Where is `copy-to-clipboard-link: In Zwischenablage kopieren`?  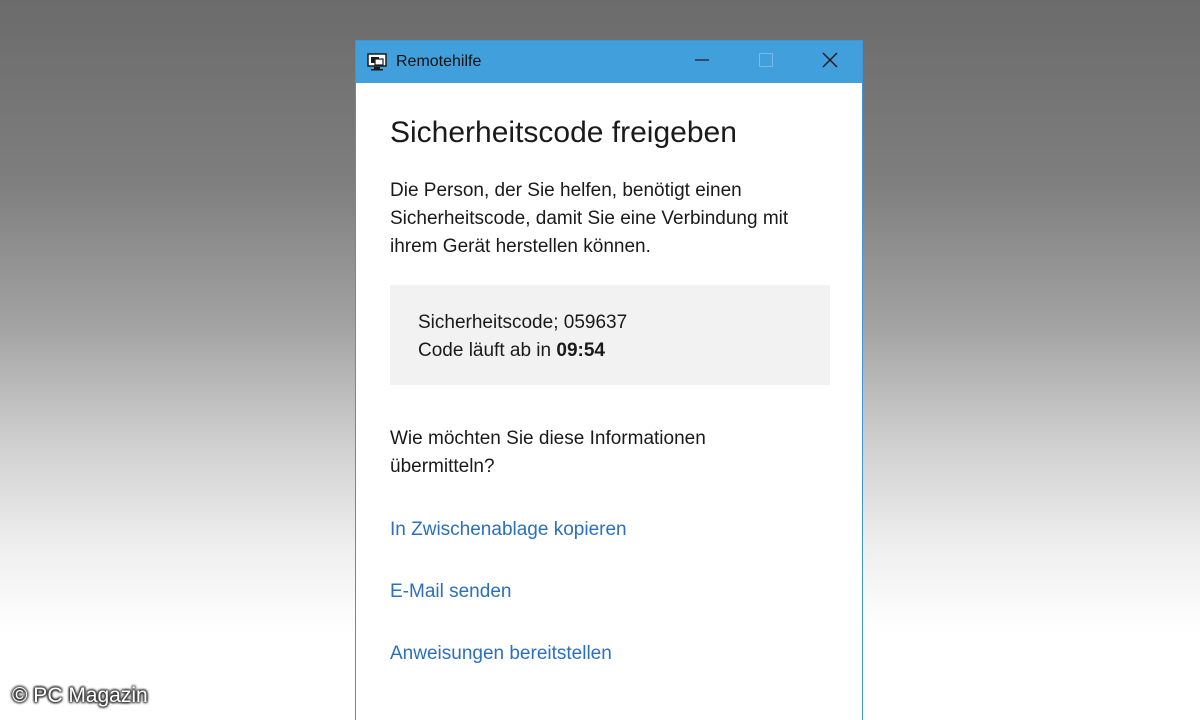 copy-to-clipboard-link: In Zwischenablage kopieren is located at coordinates (609, 530).